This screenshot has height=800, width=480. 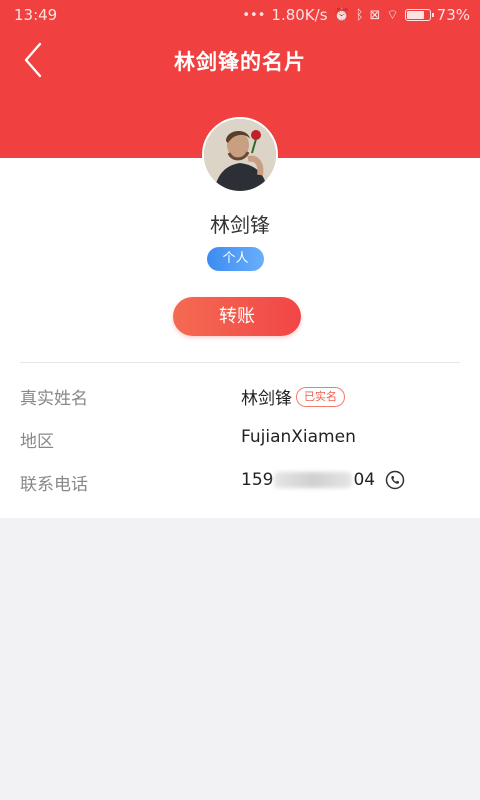 I want to click on bluetooth-icon: ᛒ, so click(x=359, y=15).